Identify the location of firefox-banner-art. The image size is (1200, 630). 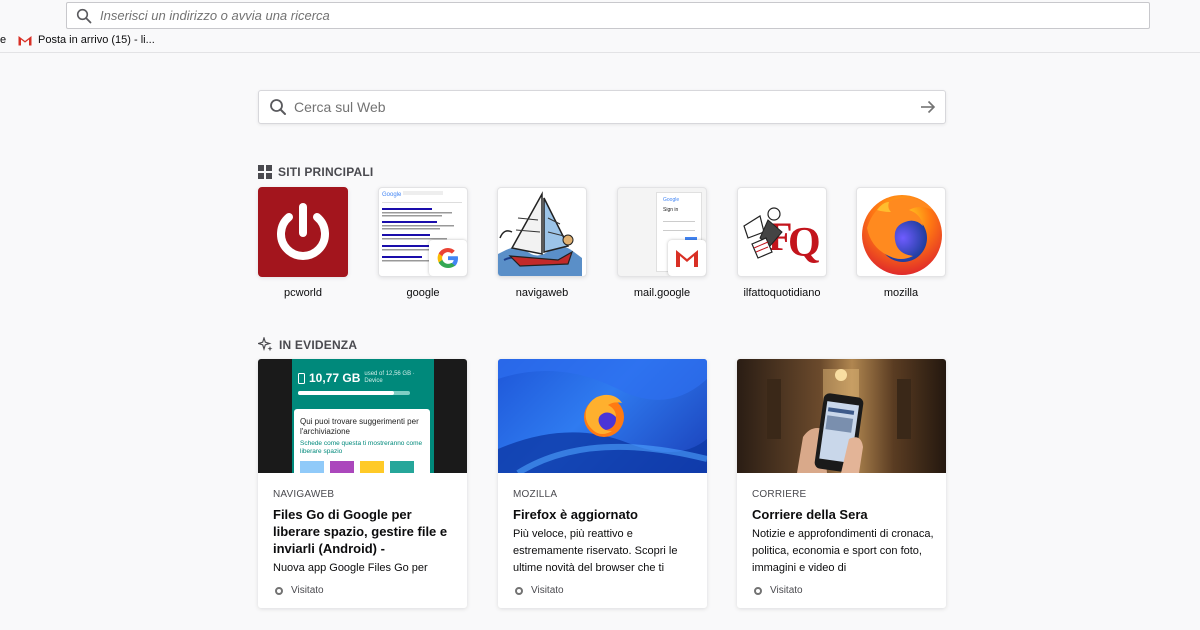
(602, 416).